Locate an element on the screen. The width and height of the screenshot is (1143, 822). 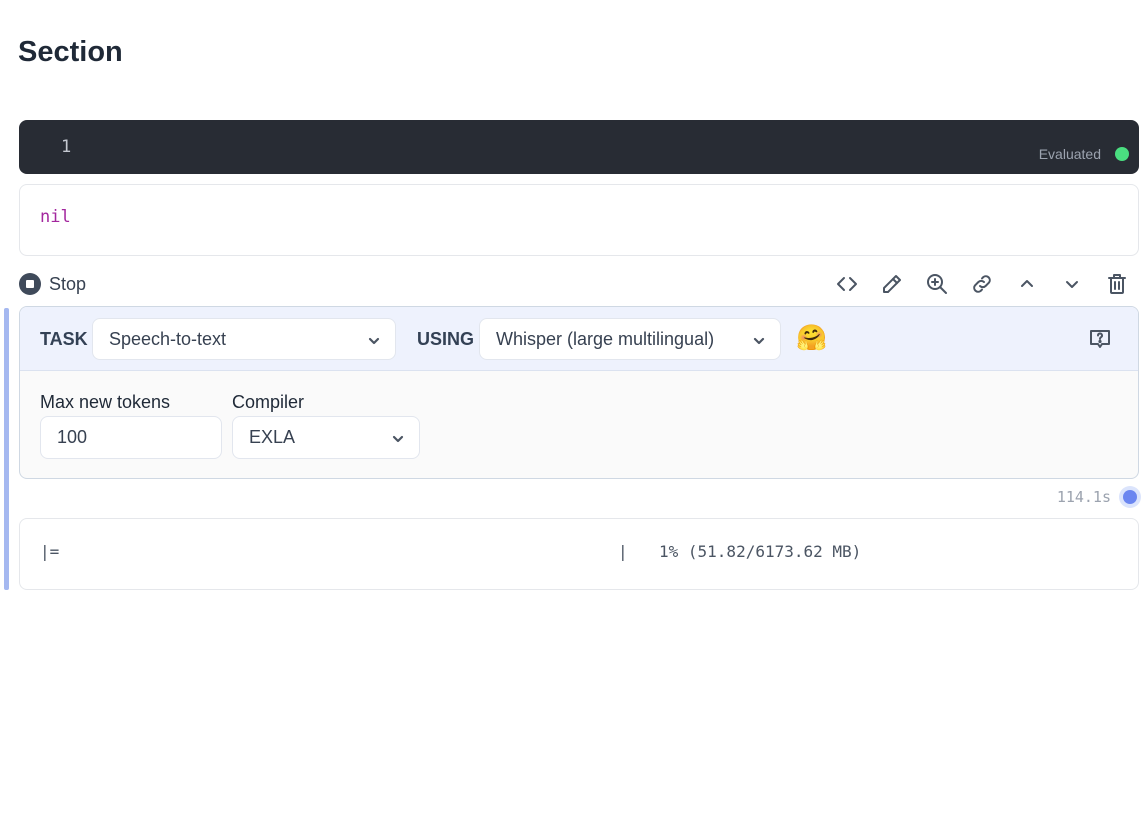
trash-icon is located at coordinates (1116, 284).